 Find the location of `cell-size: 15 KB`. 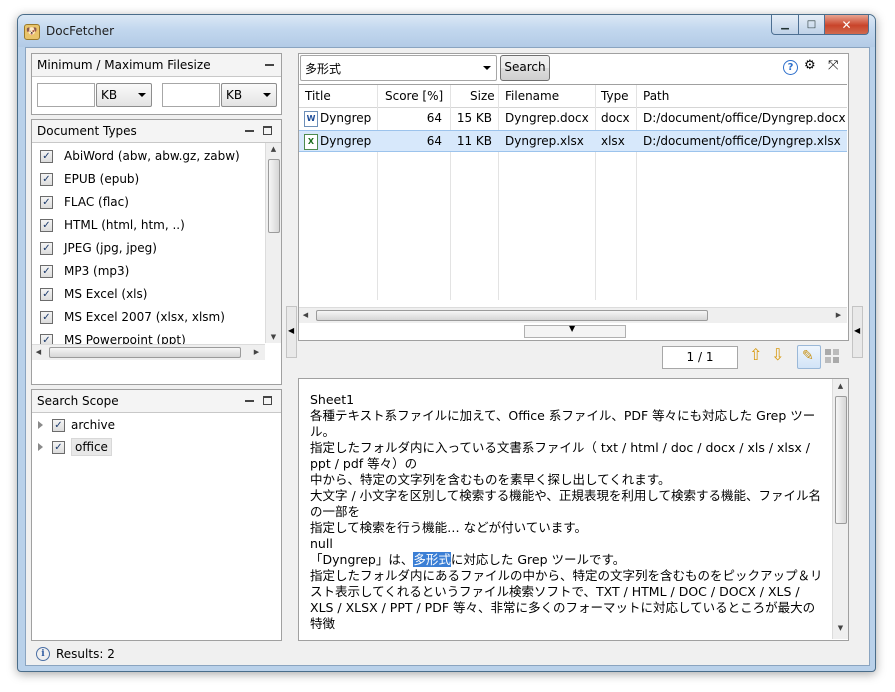

cell-size: 15 KB is located at coordinates (474, 118).